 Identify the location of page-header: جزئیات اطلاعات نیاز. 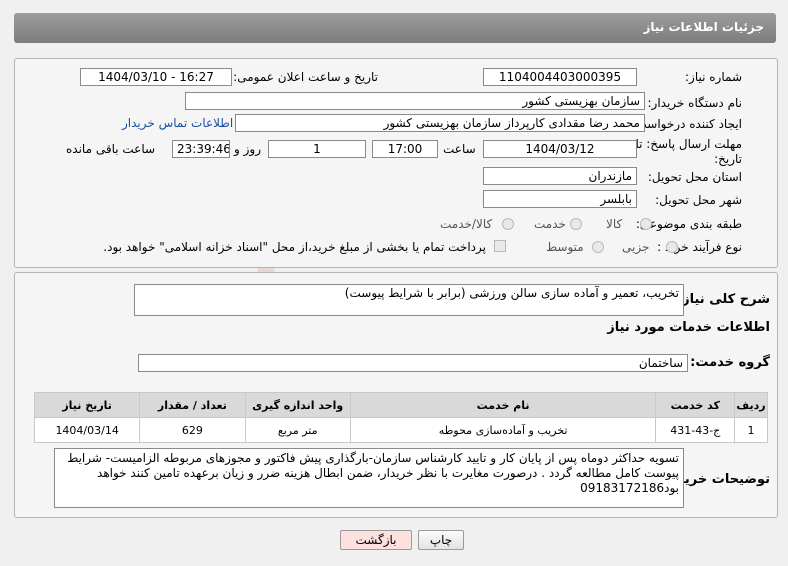
(395, 28).